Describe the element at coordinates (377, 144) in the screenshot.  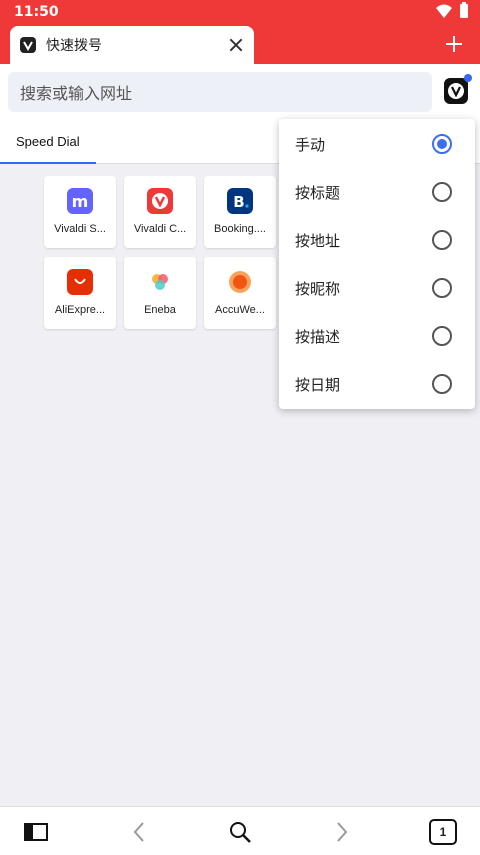
I see `sort-option-manual: 手动` at that location.